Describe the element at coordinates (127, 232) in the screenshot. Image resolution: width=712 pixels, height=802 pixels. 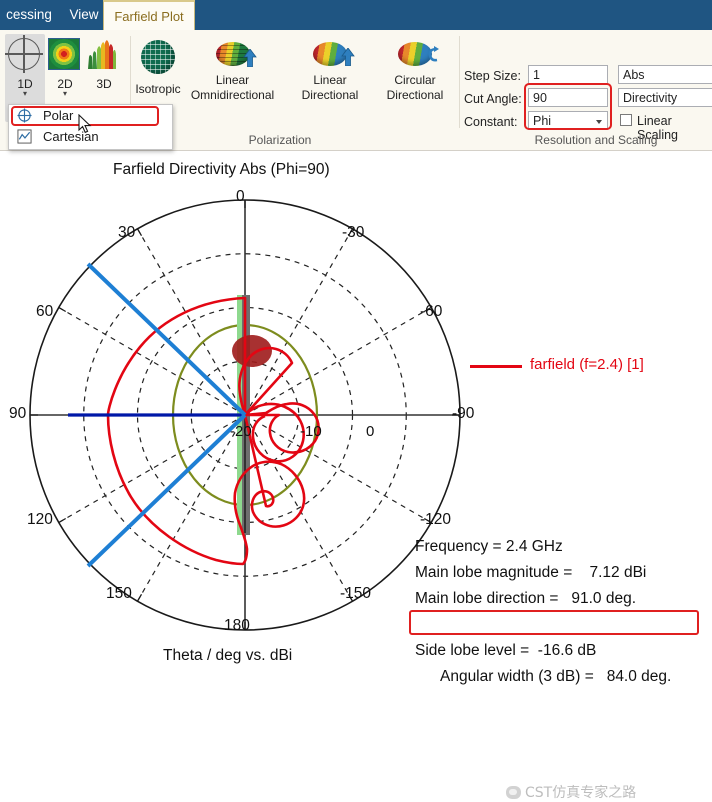
I see `angle-label-30: 30` at that location.